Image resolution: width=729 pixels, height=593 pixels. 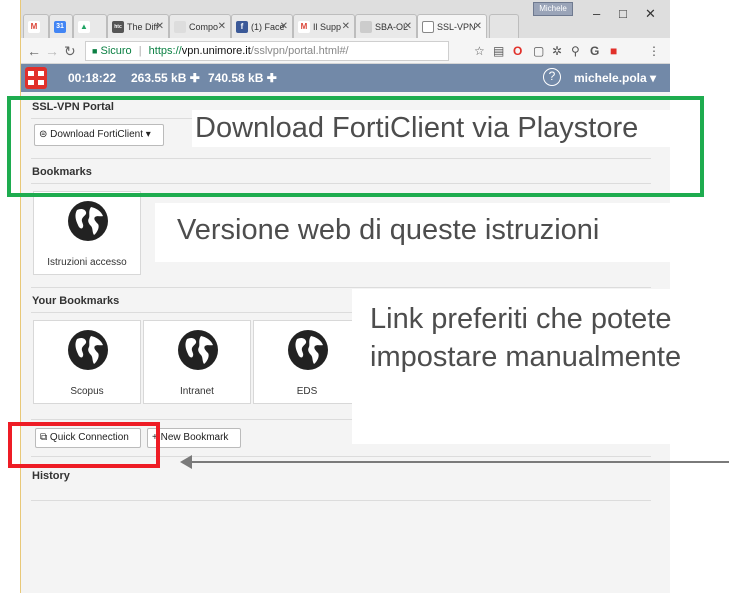 I want to click on tab-calendar: 31, so click(x=61, y=26).